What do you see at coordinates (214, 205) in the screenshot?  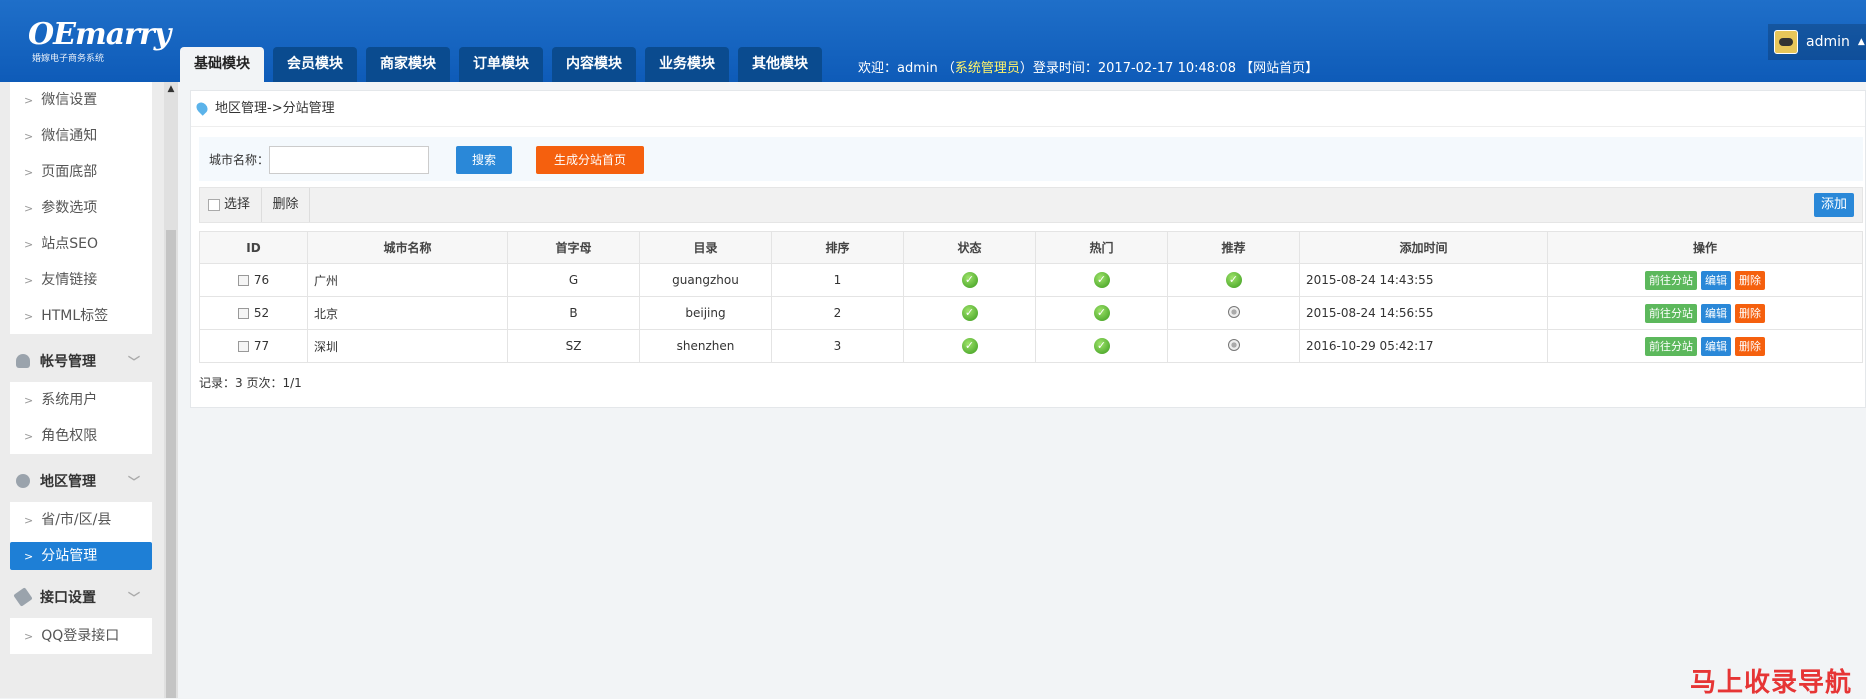 I see `select-all-checkbox` at bounding box center [214, 205].